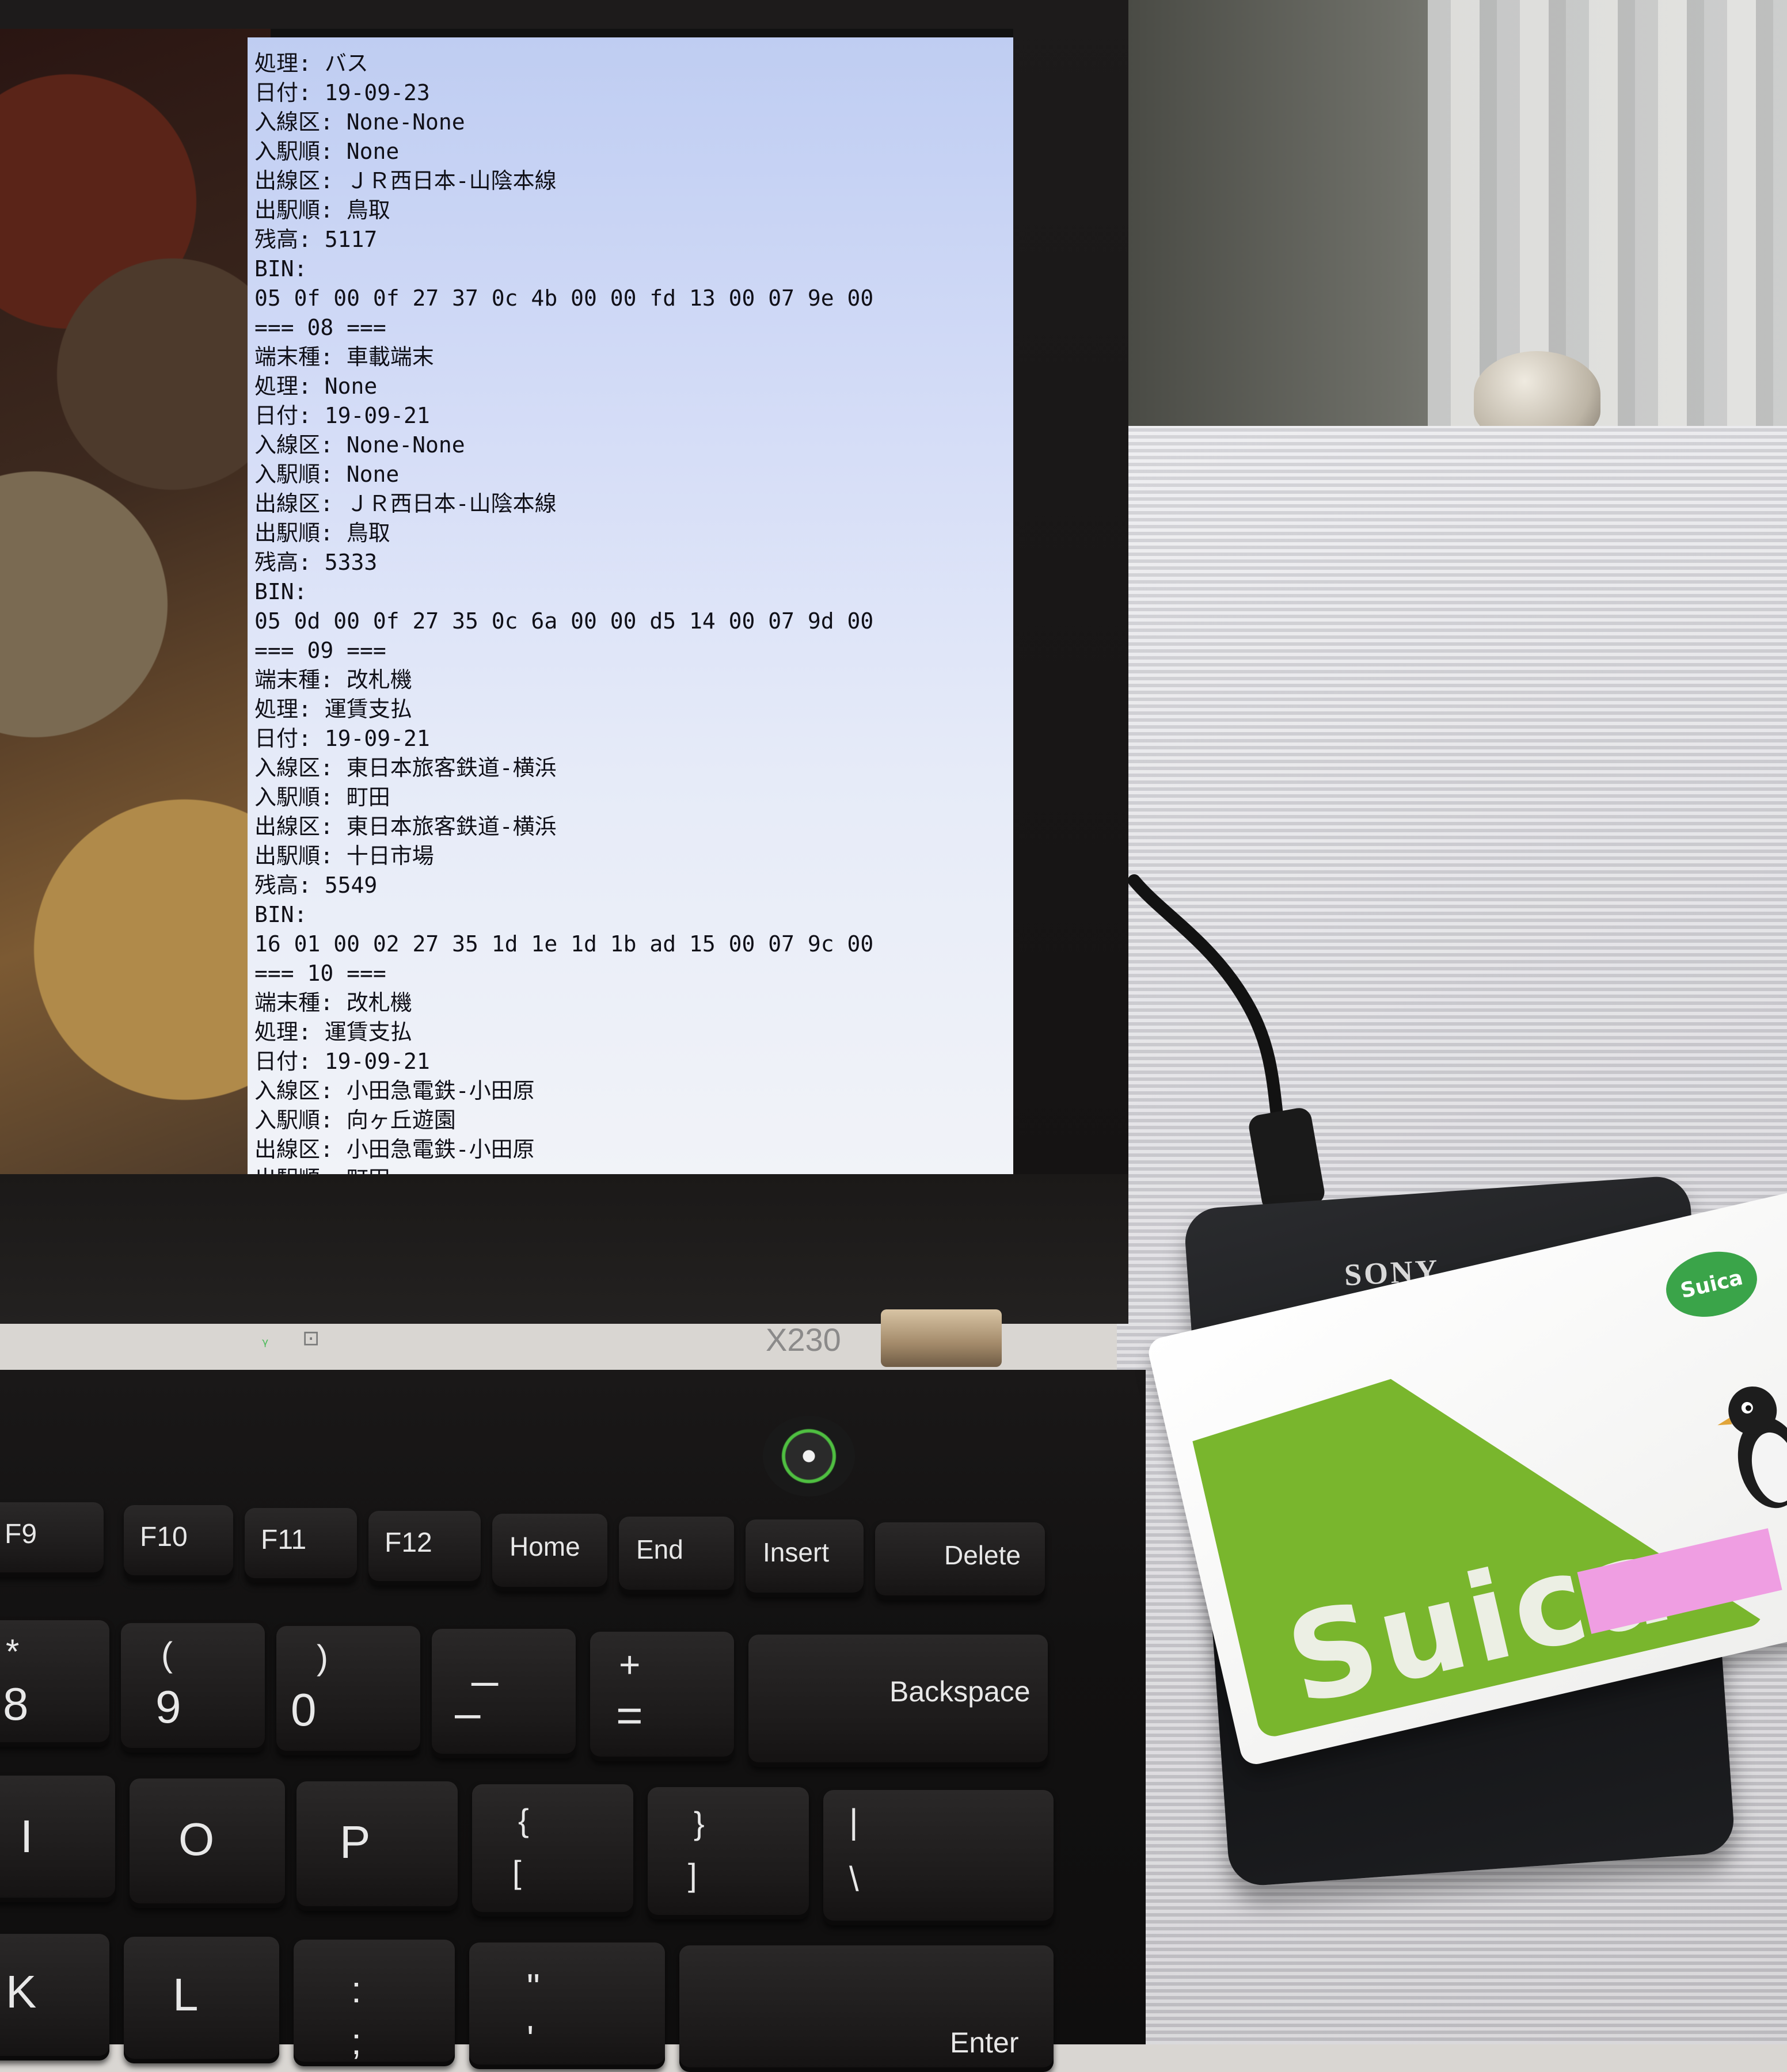 The height and width of the screenshot is (2072, 1787). What do you see at coordinates (405, 768) in the screenshot?
I see `terminal-line: 入線区: 東日本旅客鉄道-横浜` at bounding box center [405, 768].